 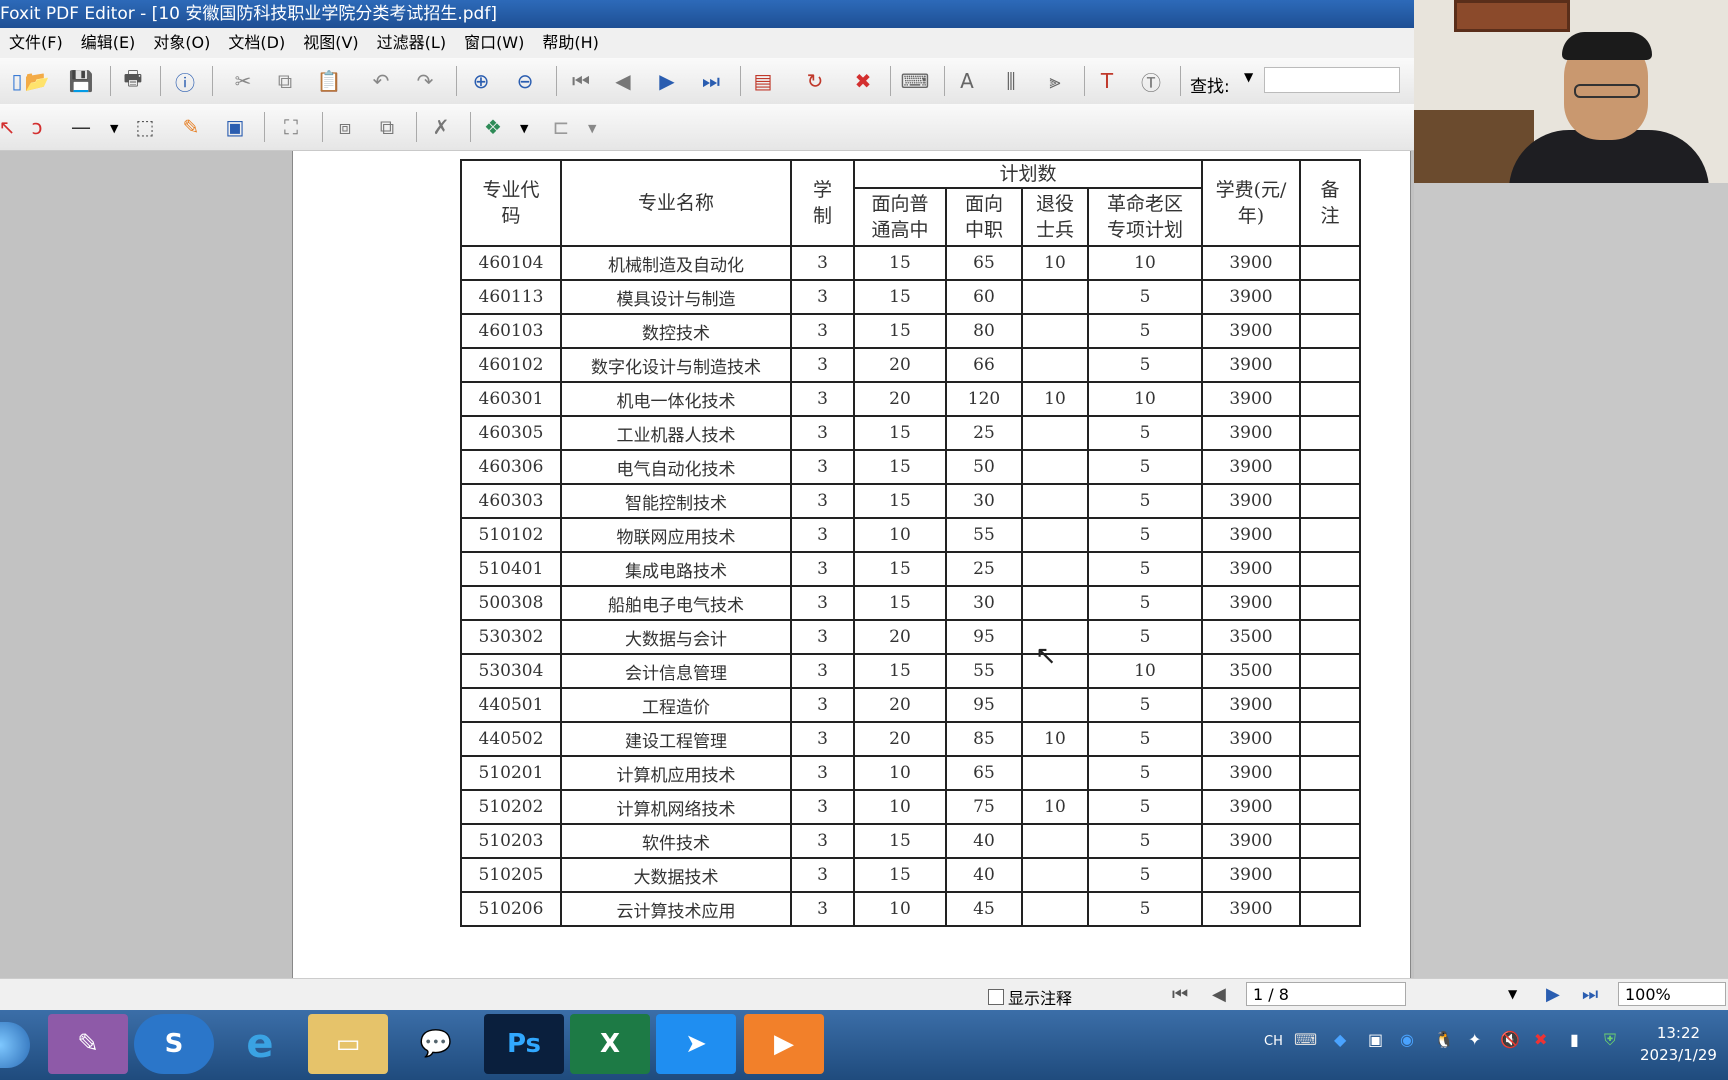 What do you see at coordinates (967, 81) in the screenshot?
I see `text-tool-icon: A` at bounding box center [967, 81].